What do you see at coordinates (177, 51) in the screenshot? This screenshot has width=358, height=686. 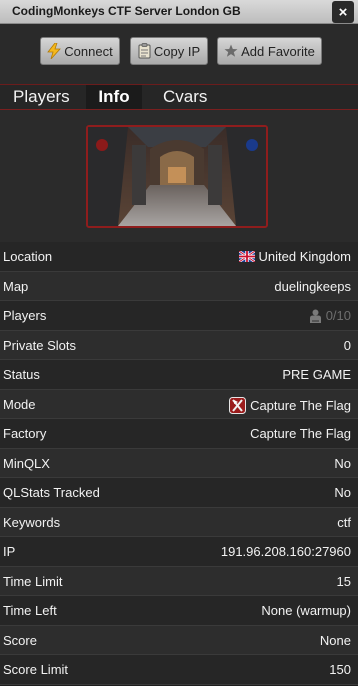 I see `copy-ip-label: Copy IP` at bounding box center [177, 51].